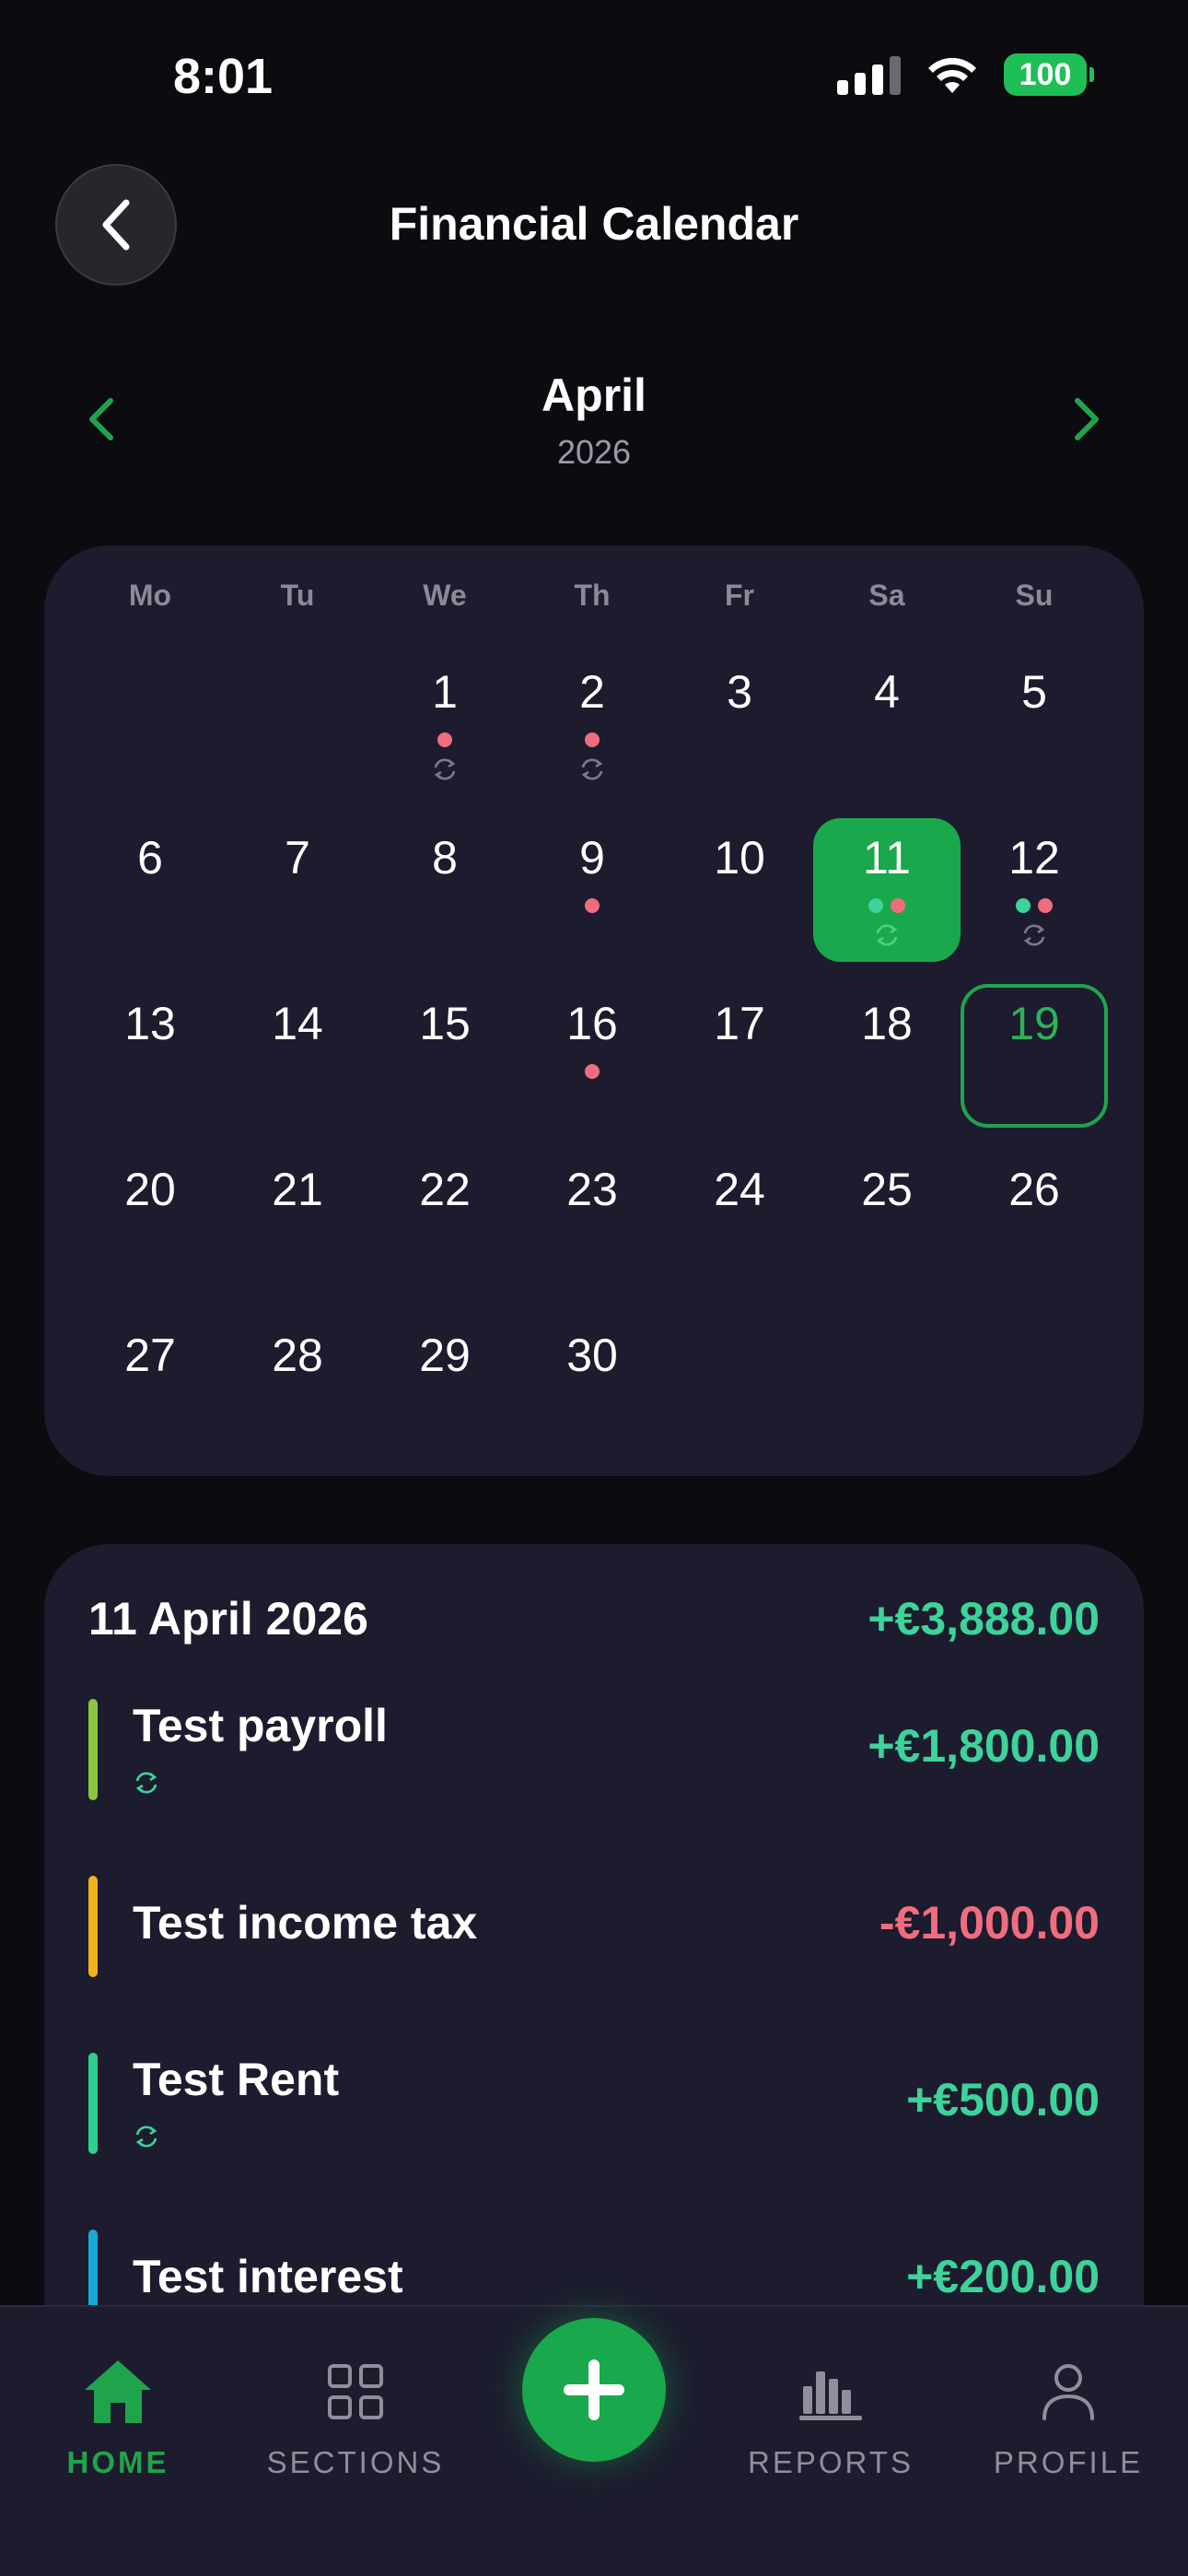 The height and width of the screenshot is (2576, 1188). Describe the element at coordinates (223, 76) in the screenshot. I see `status-time: 8:01` at that location.